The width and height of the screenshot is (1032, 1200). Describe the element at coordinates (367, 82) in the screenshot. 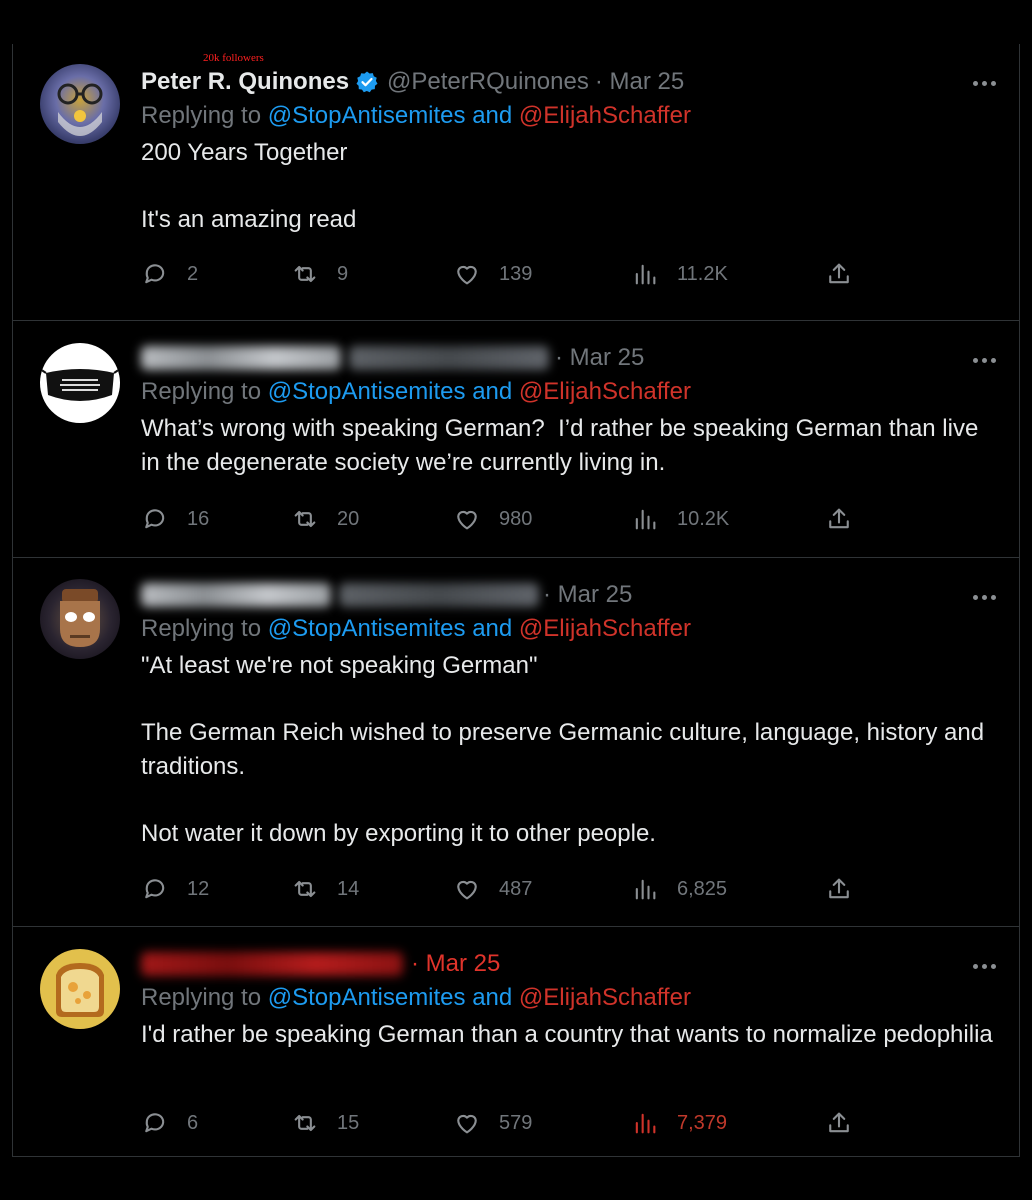

I see `verified-badge-icon` at that location.